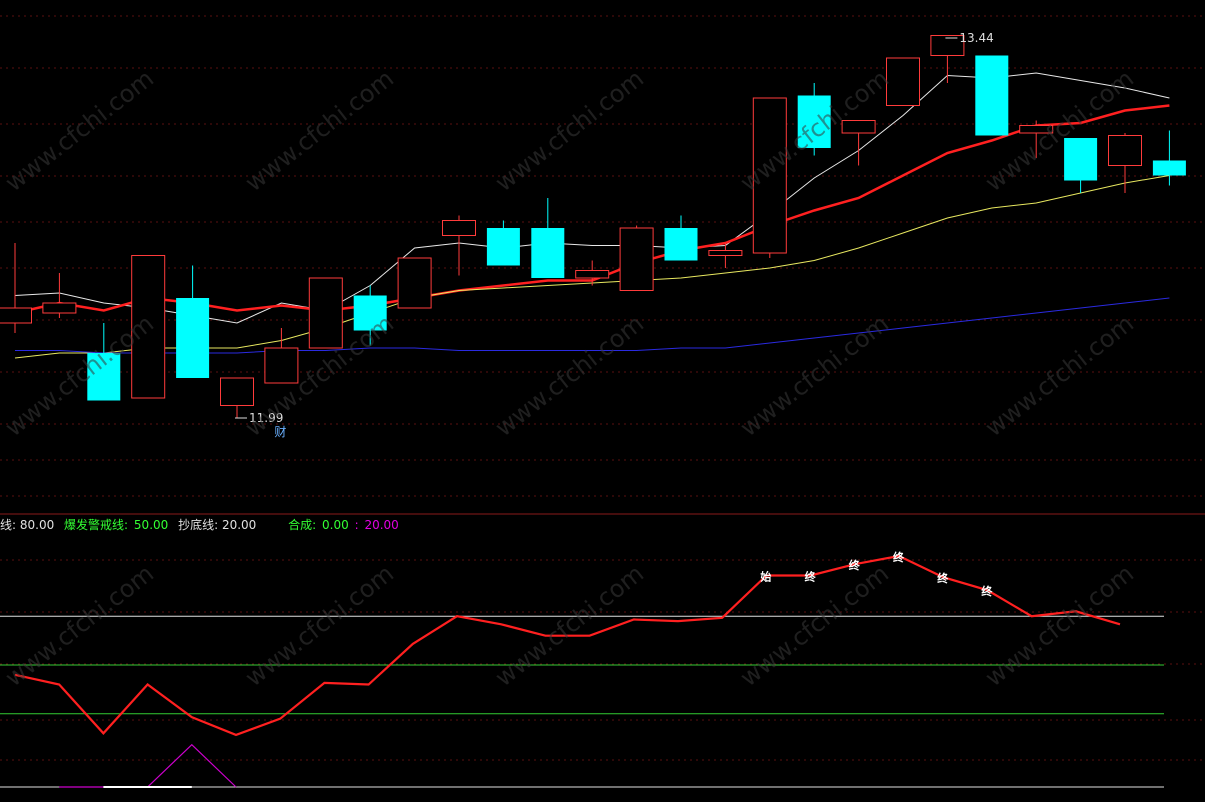 Image resolution: width=1205 pixels, height=802 pixels. I want to click on legend-composite-value: 0.00, so click(335, 525).